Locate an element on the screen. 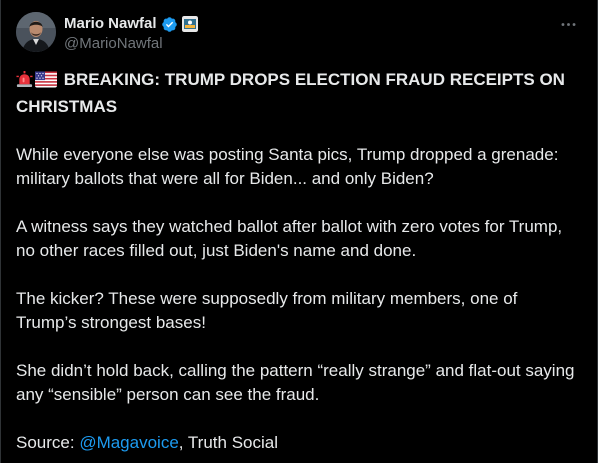 Image resolution: width=598 pixels, height=463 pixels. us-flag-icon is located at coordinates (46, 83).